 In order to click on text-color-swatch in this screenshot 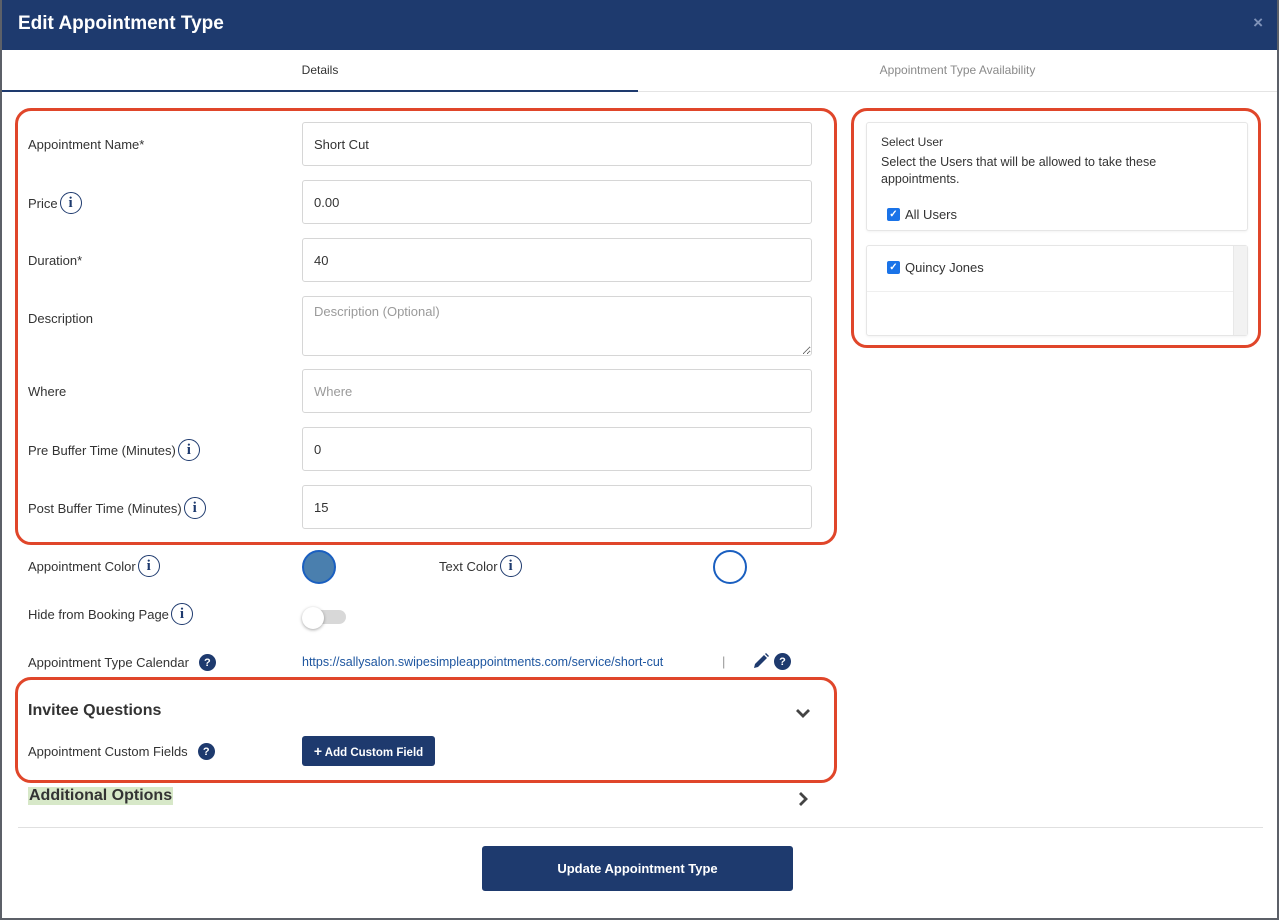, I will do `click(730, 567)`.